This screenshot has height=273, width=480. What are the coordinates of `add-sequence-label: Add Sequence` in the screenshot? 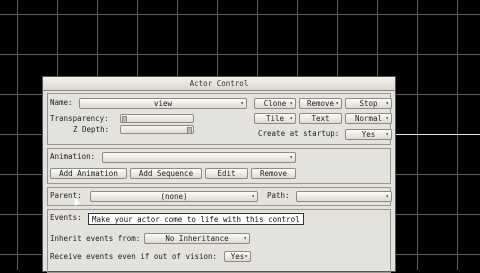 It's located at (166, 173).